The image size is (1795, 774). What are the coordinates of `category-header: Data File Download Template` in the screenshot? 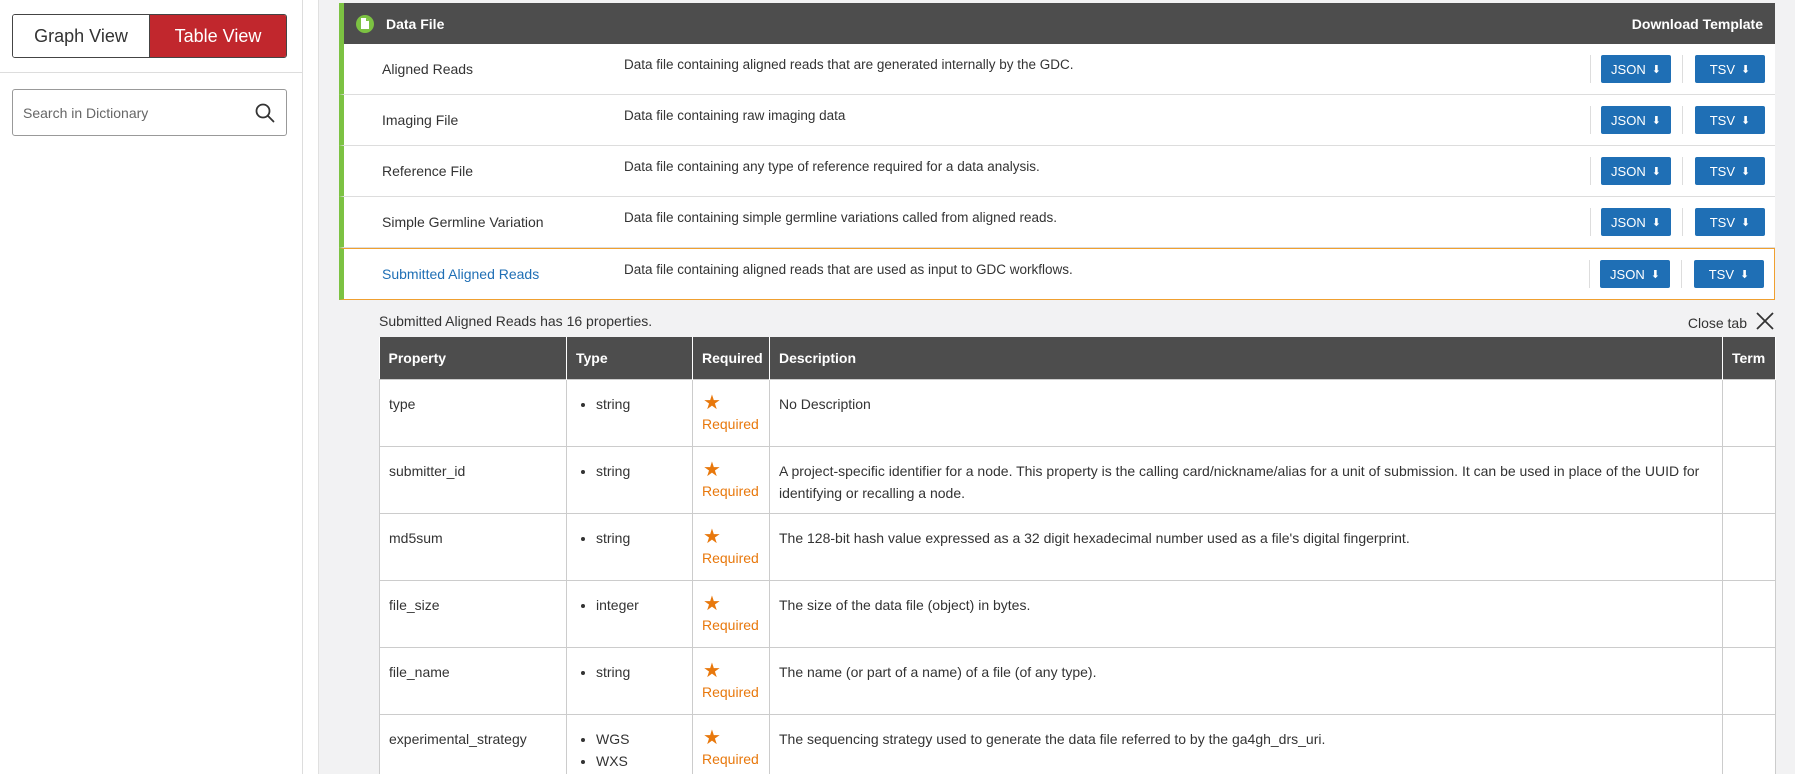 It's located at (1057, 23).